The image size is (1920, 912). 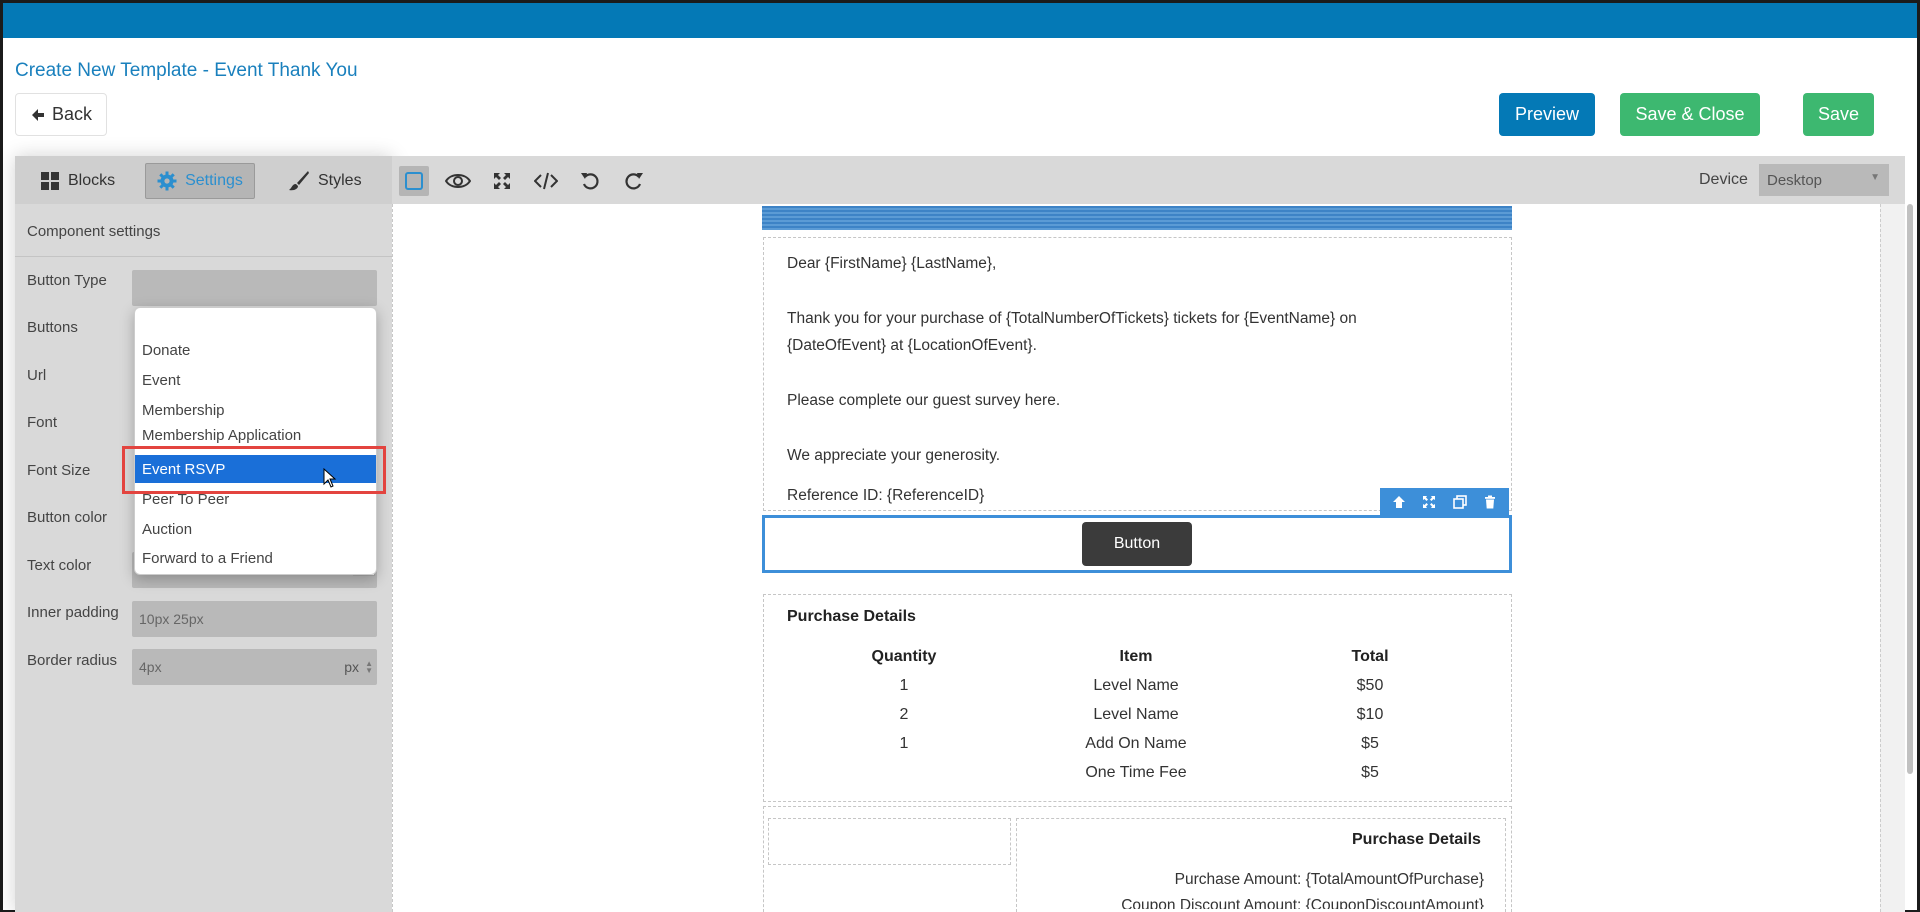 I want to click on expand-icon, so click(x=502, y=181).